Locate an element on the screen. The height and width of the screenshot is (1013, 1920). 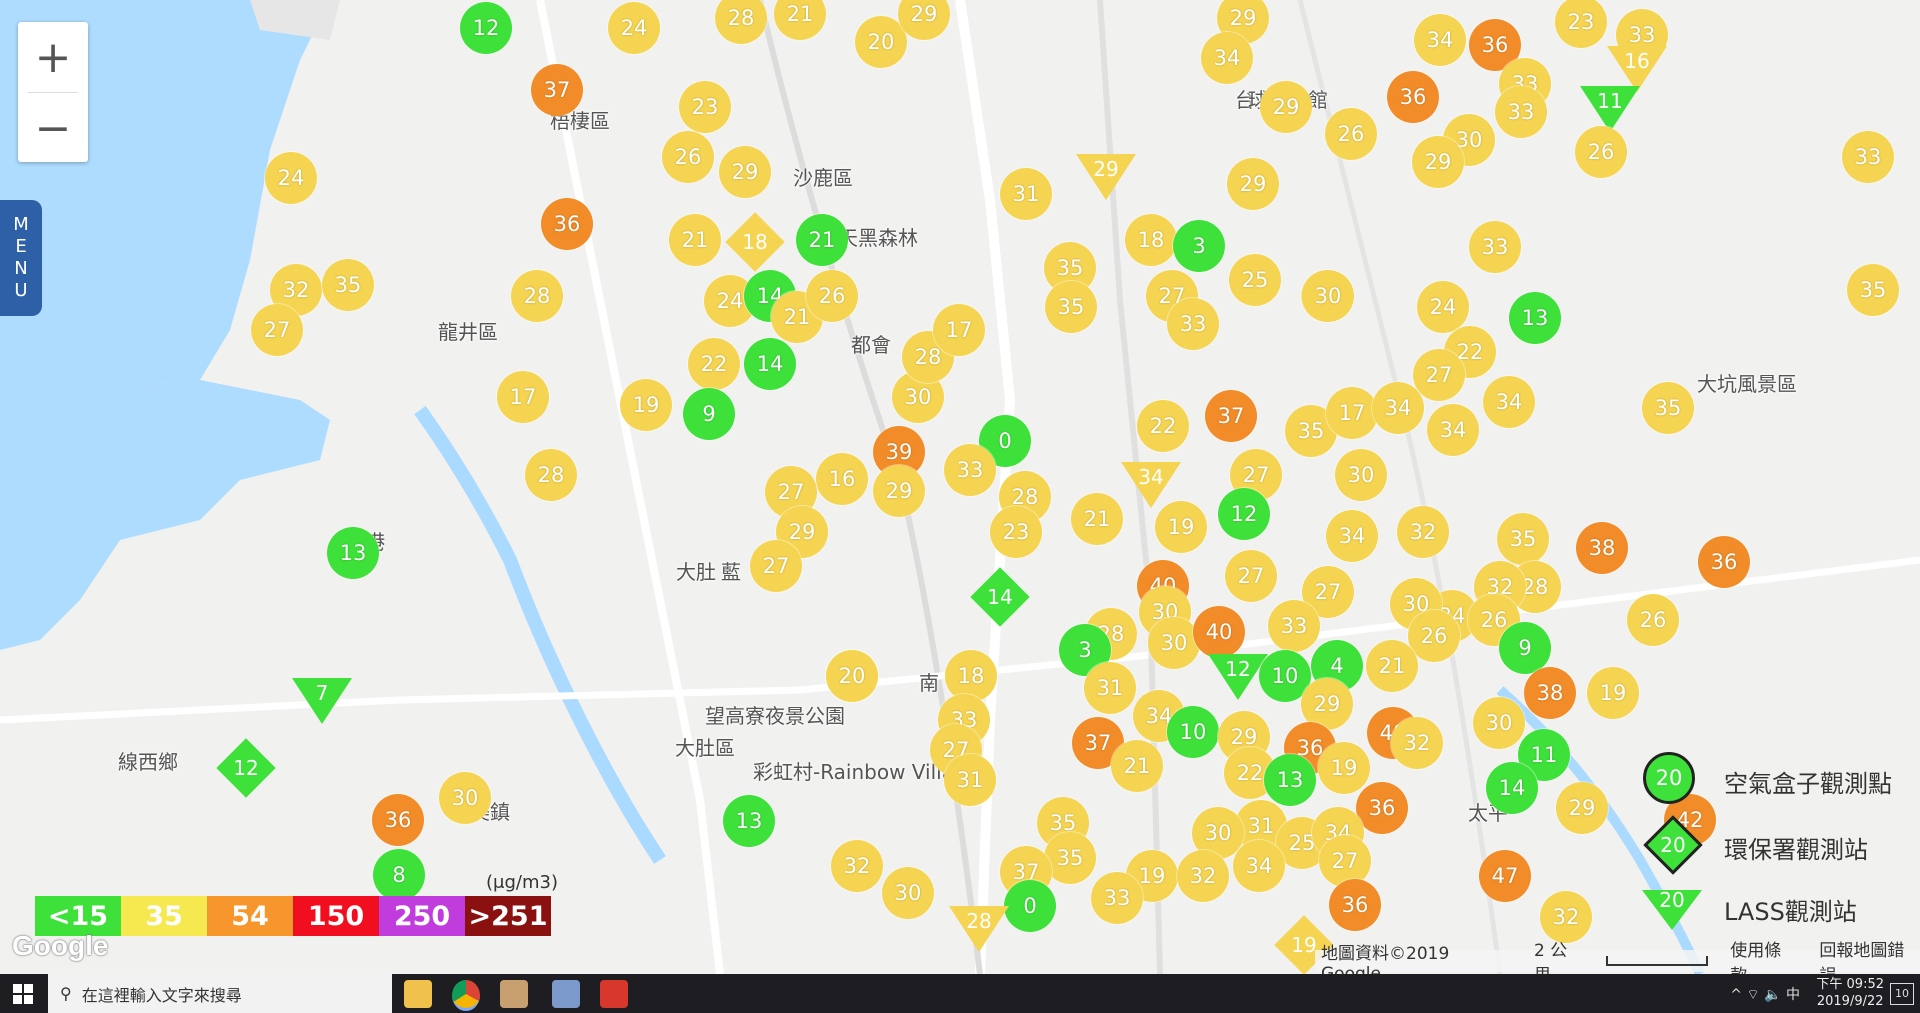
lass-station-marker: 11 is located at coordinates (1610, 109).